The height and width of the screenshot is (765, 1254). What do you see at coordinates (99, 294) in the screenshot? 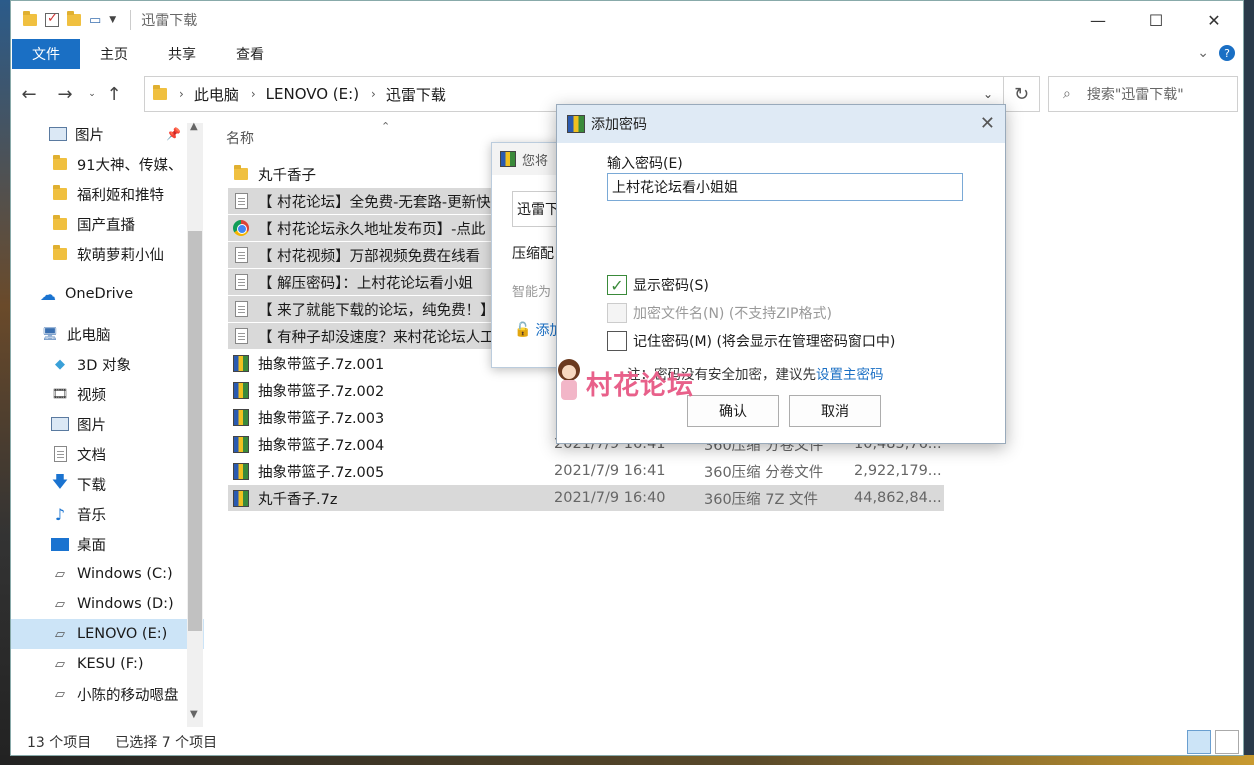
I see `sidebar-item-label: OneDrive` at bounding box center [99, 294].